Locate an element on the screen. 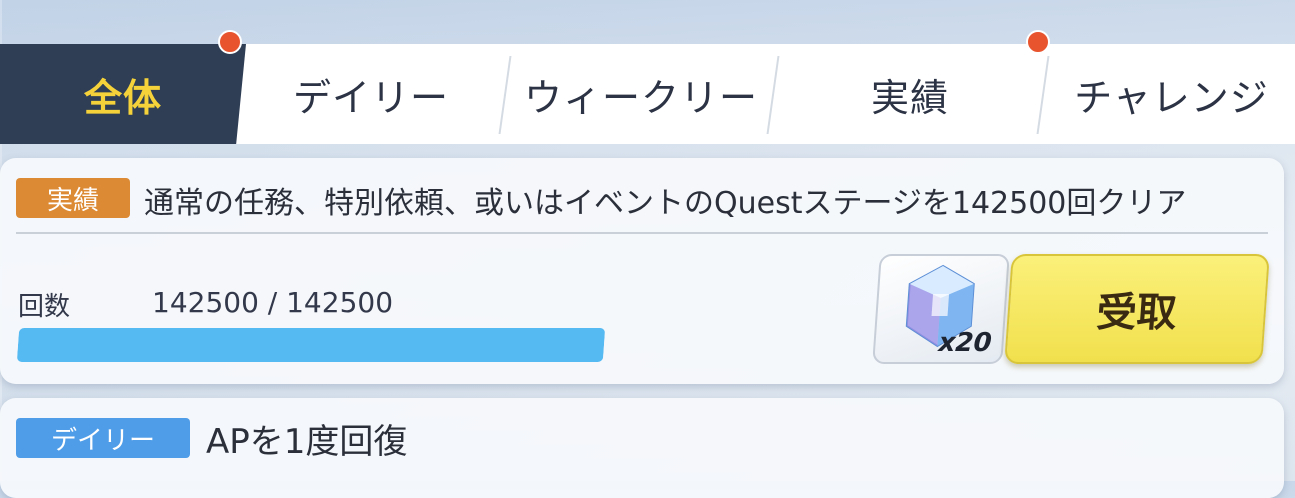 The image size is (1295, 498). tab-challenge-label: チャレンジ is located at coordinates (1171, 97).